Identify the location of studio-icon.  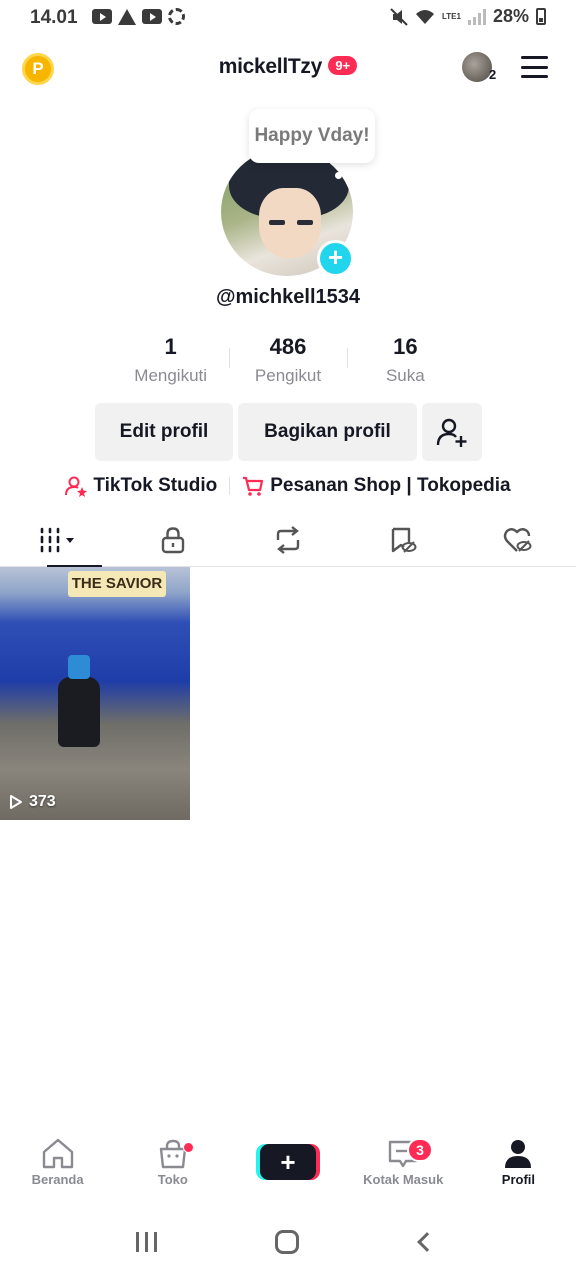
(76, 486).